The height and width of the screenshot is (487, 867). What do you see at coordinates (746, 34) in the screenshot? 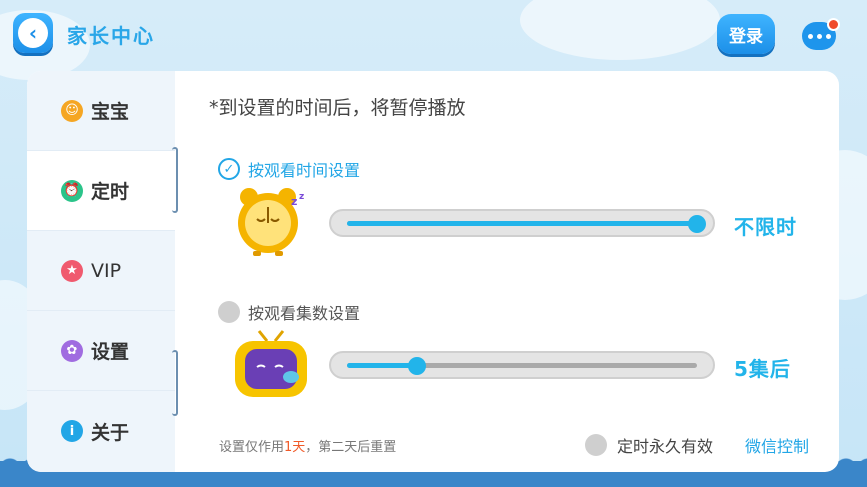
I see `login-button: 登录` at bounding box center [746, 34].